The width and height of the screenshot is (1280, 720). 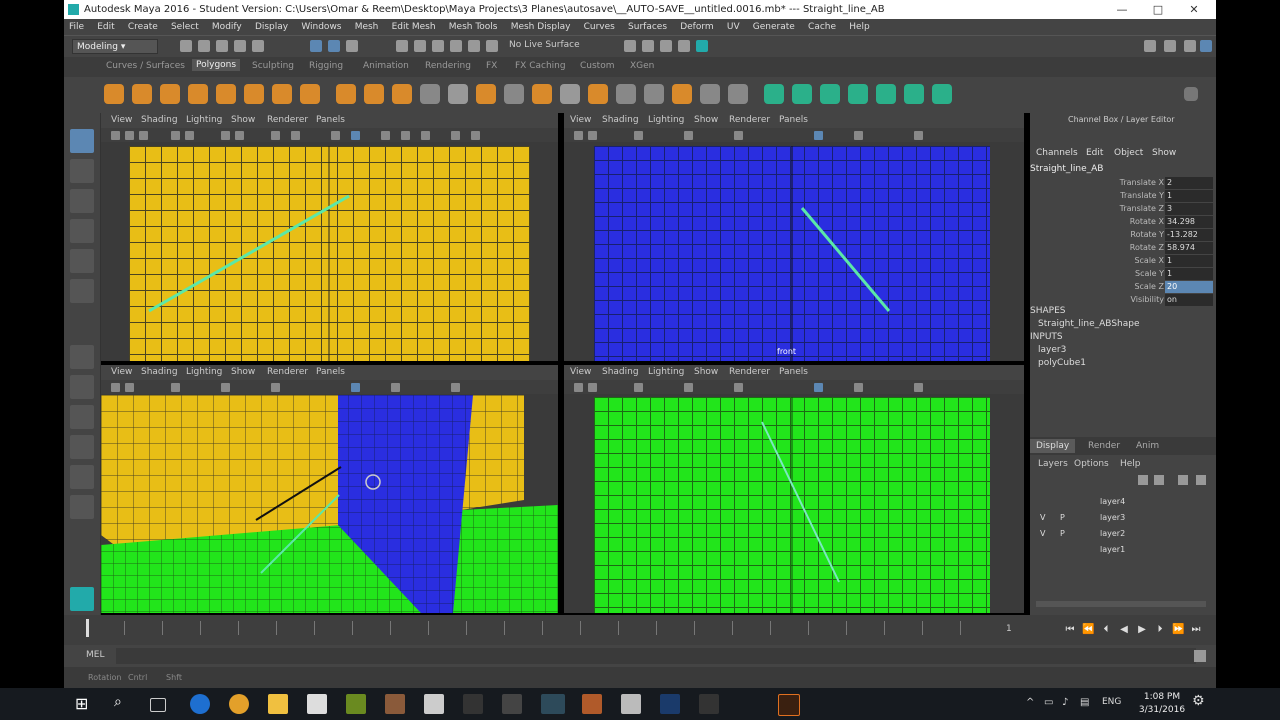 What do you see at coordinates (1162, 704) in the screenshot?
I see `taskbar-clock: 1:08 PM 3/31/2016` at bounding box center [1162, 704].